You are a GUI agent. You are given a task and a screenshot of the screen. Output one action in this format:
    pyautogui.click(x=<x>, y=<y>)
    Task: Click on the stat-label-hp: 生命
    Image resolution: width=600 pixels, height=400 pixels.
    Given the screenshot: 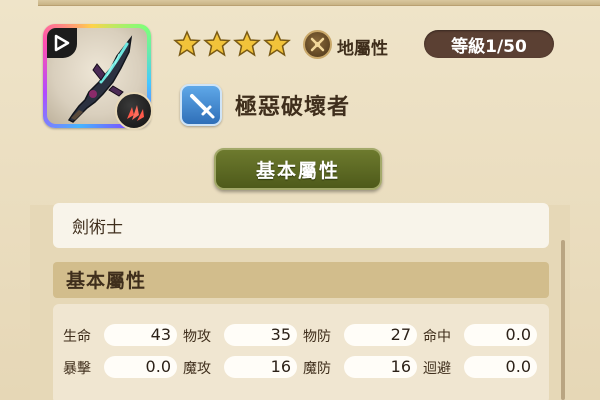 What is the action you would take?
    pyautogui.click(x=77, y=337)
    